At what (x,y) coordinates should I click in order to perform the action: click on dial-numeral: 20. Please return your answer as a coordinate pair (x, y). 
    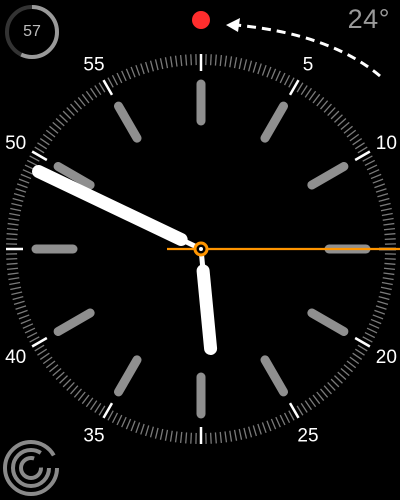
    Looking at the image, I should click on (386, 357).